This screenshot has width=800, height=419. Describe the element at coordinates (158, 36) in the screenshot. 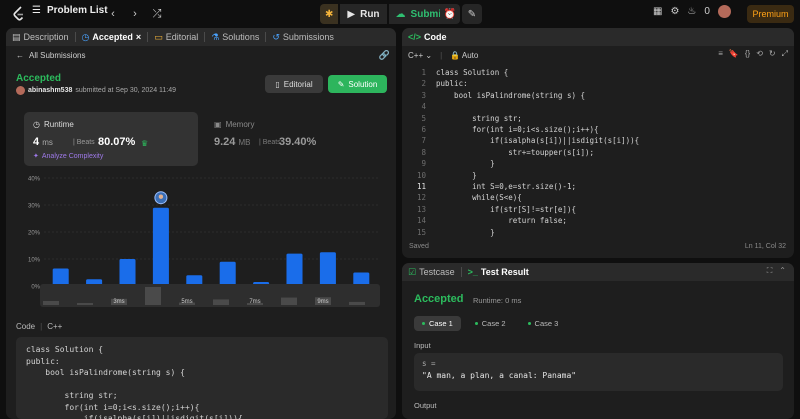

I see `editorial-icon: ▭` at that location.